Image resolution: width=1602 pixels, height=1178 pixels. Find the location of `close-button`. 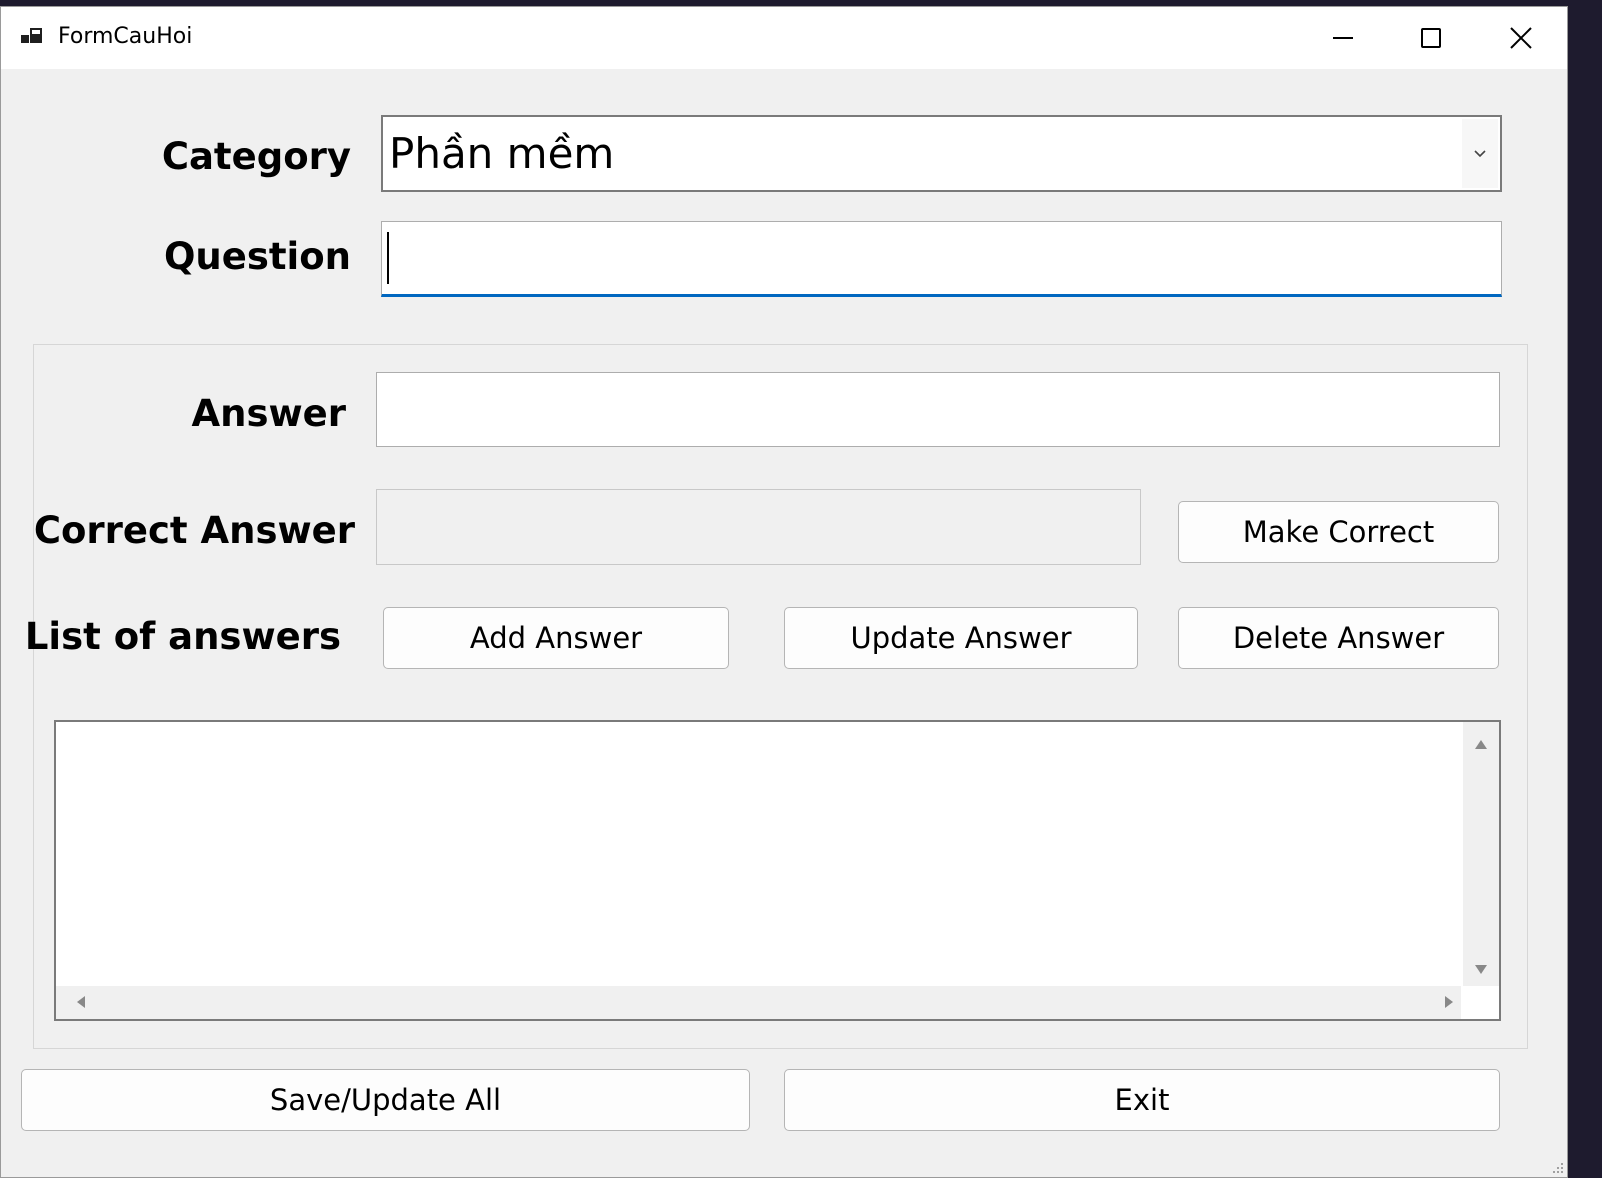

close-button is located at coordinates (1521, 38).